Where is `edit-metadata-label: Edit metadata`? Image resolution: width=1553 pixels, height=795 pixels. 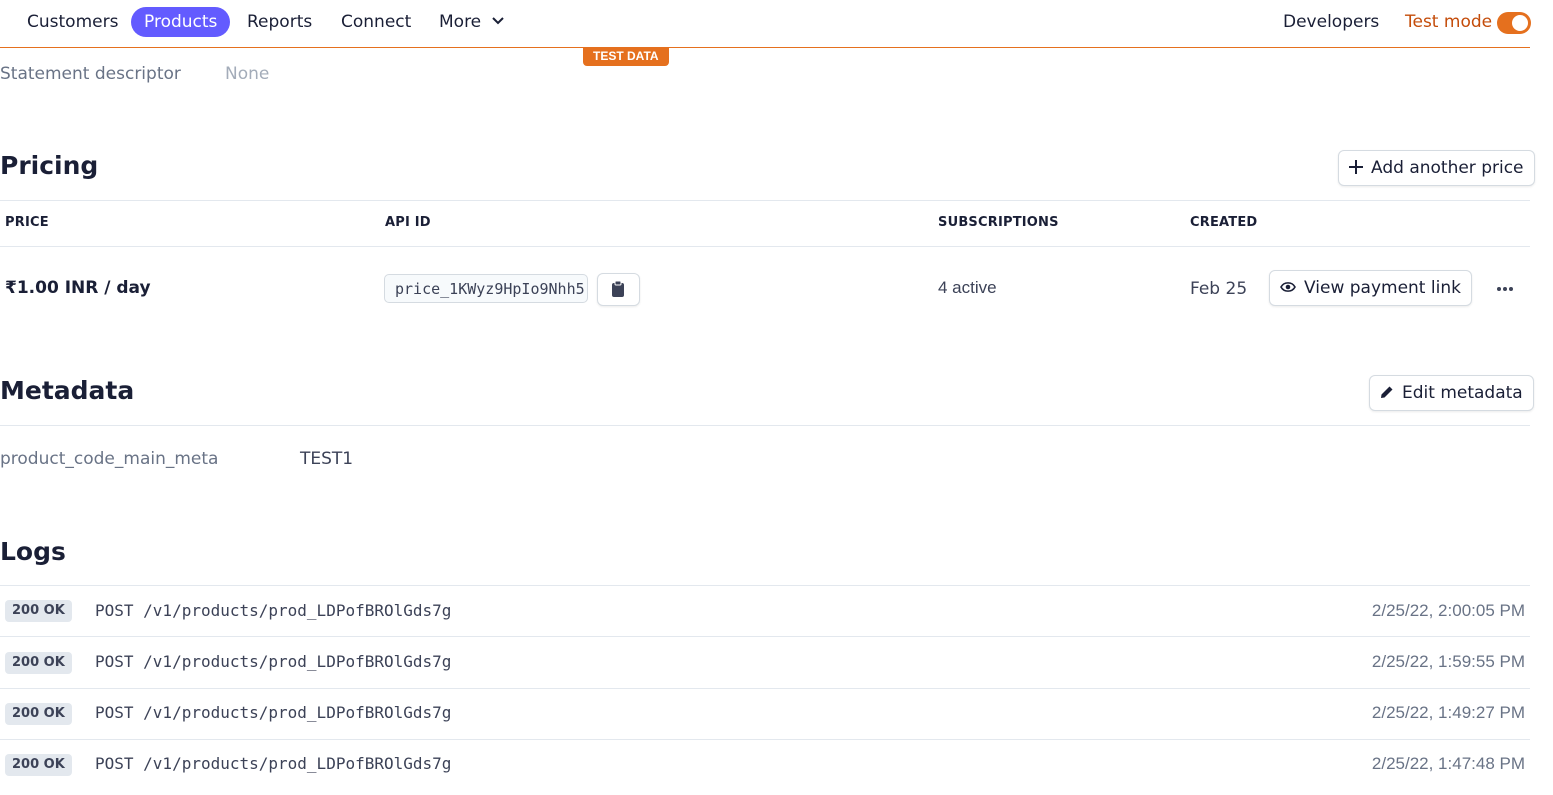
edit-metadata-label: Edit metadata is located at coordinates (1462, 393).